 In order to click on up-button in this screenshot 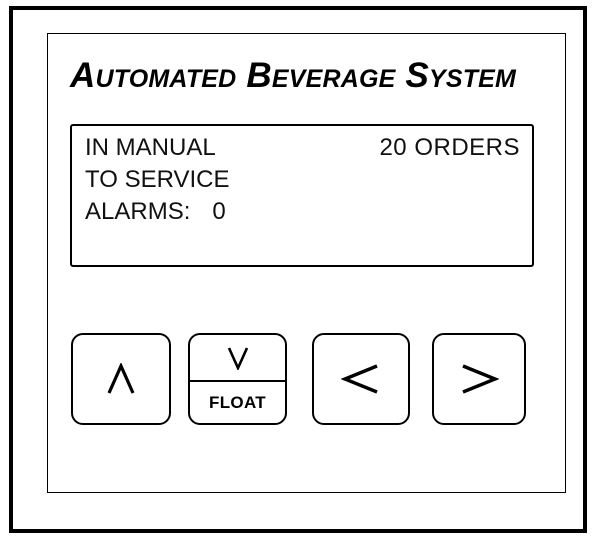, I will do `click(121, 379)`.